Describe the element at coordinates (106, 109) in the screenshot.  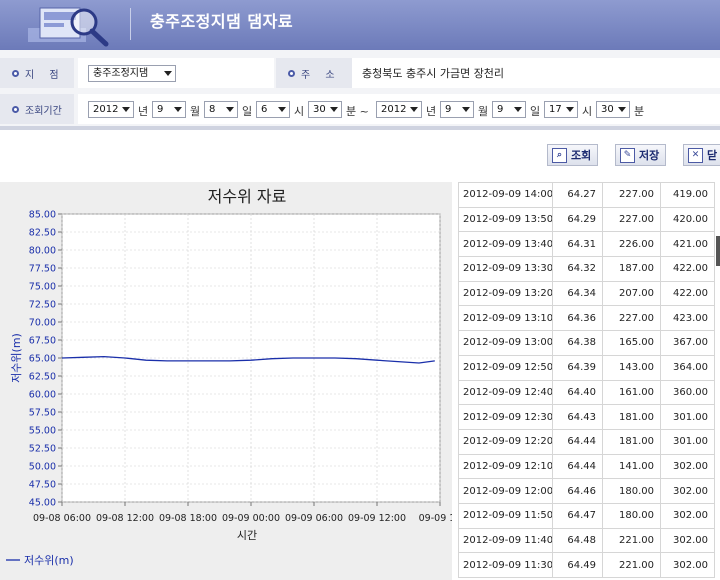
I see `start-year-value: 2012` at that location.